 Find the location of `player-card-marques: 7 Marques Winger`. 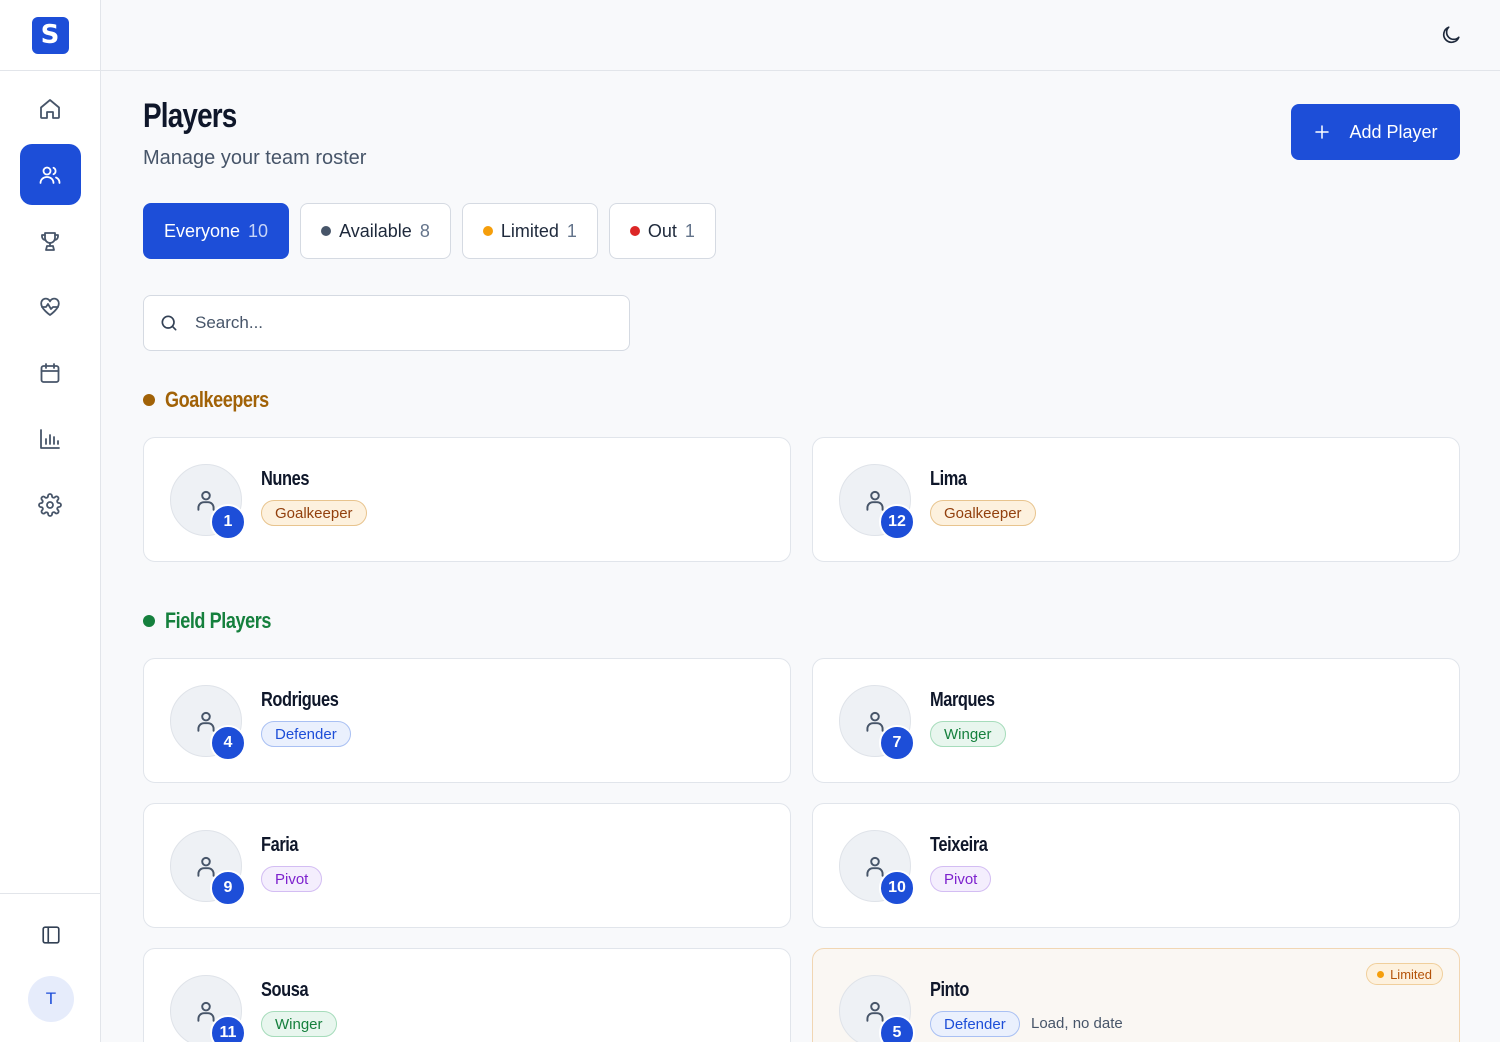

player-card-marques: 7 Marques Winger is located at coordinates (1136, 720).